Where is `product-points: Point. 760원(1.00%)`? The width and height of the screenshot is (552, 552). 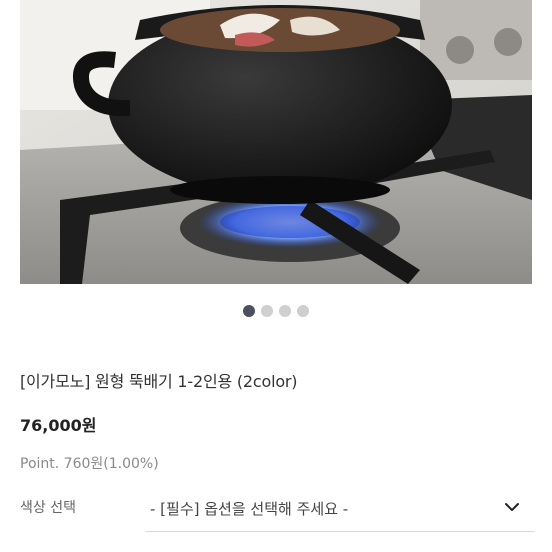
product-points: Point. 760원(1.00%) is located at coordinates (89, 464).